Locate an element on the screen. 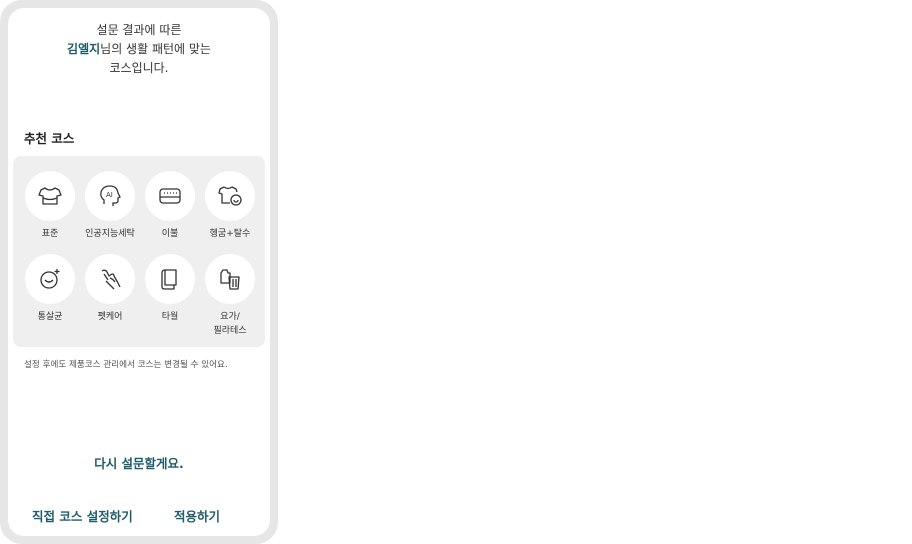 Image resolution: width=912 pixels, height=544 pixels. intro-line-3: 코스입니다. is located at coordinates (139, 68).